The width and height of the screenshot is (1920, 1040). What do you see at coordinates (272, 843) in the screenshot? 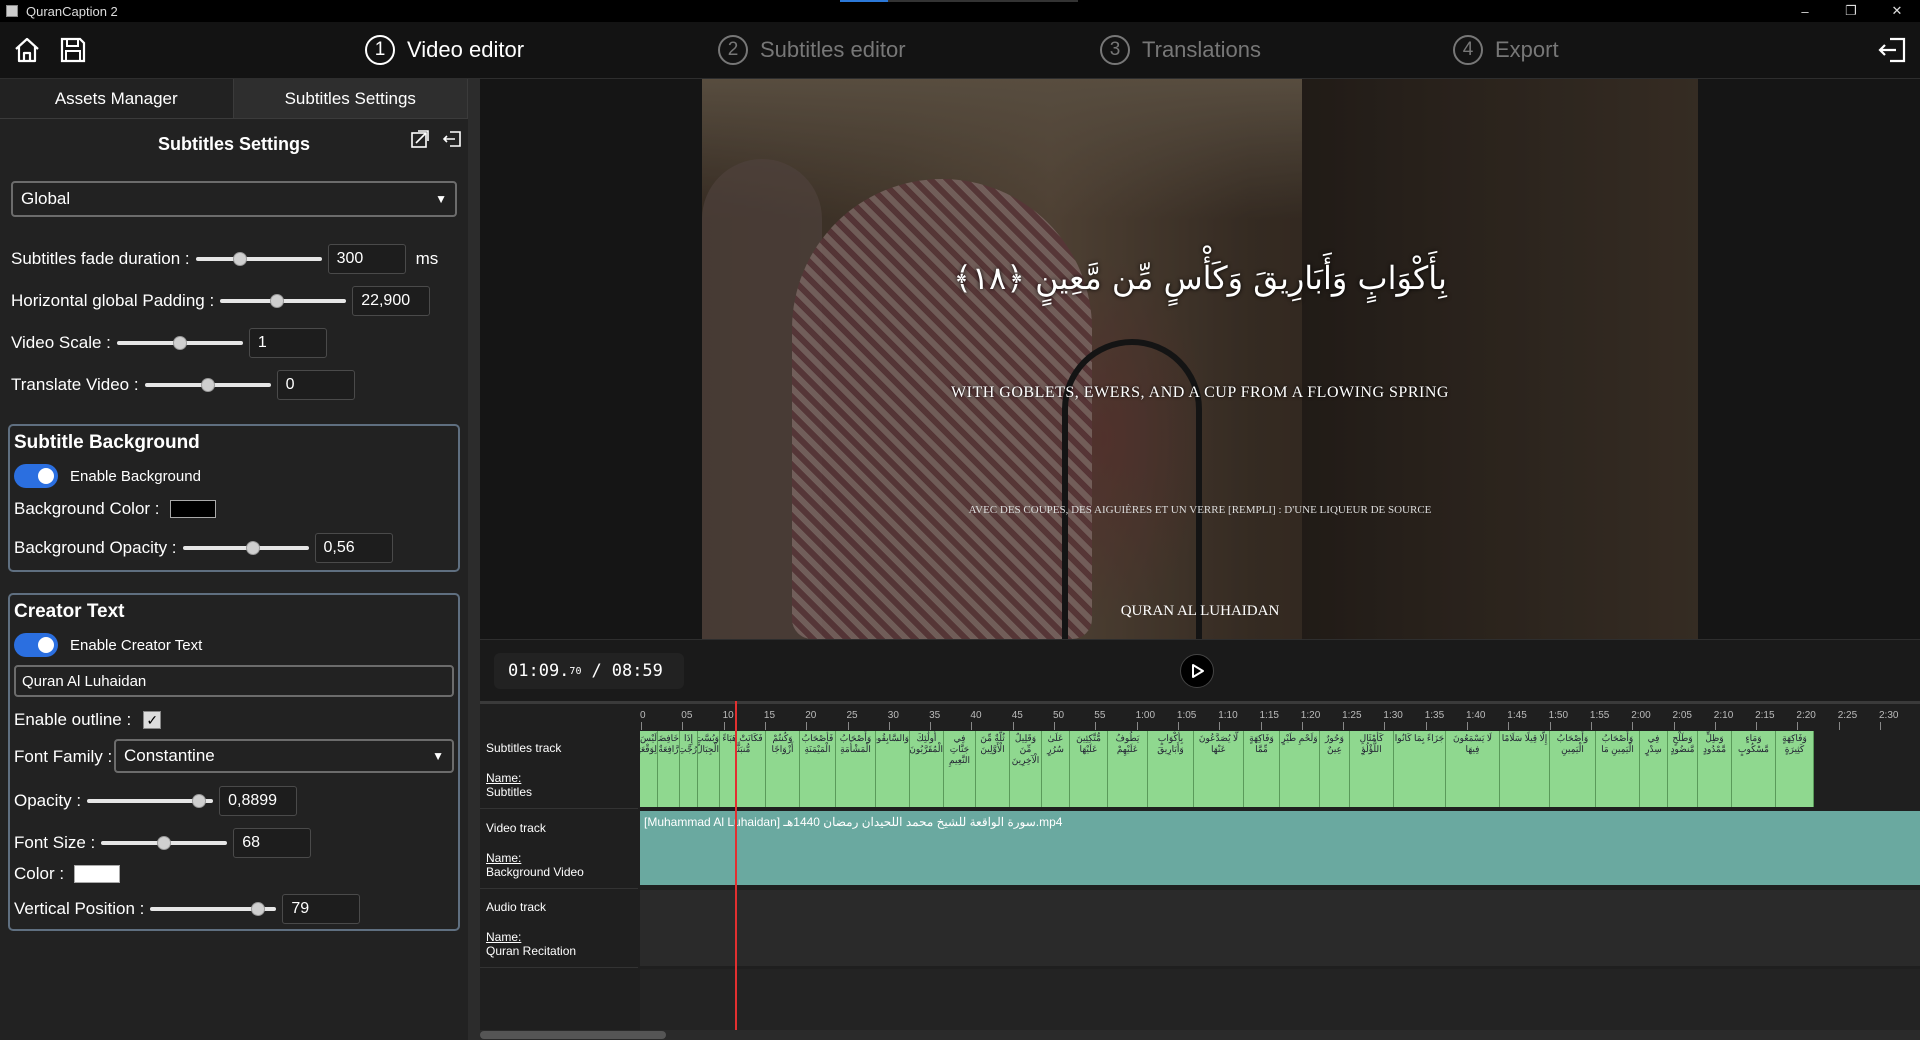
I see `font-size-input: 68` at bounding box center [272, 843].